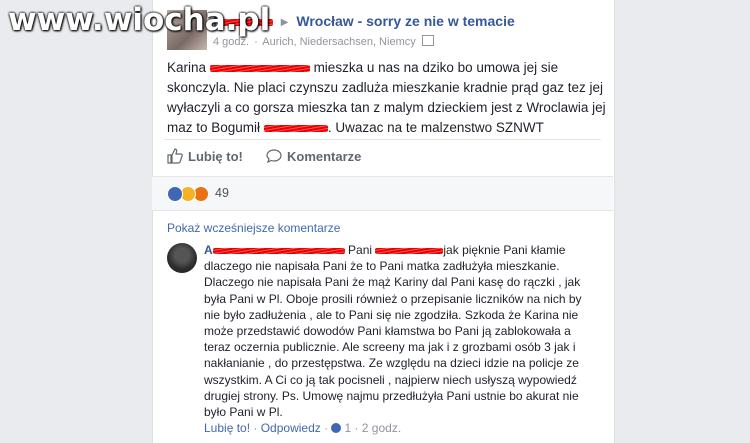  I want to click on comment-like-link: Lubię to!, so click(227, 428).